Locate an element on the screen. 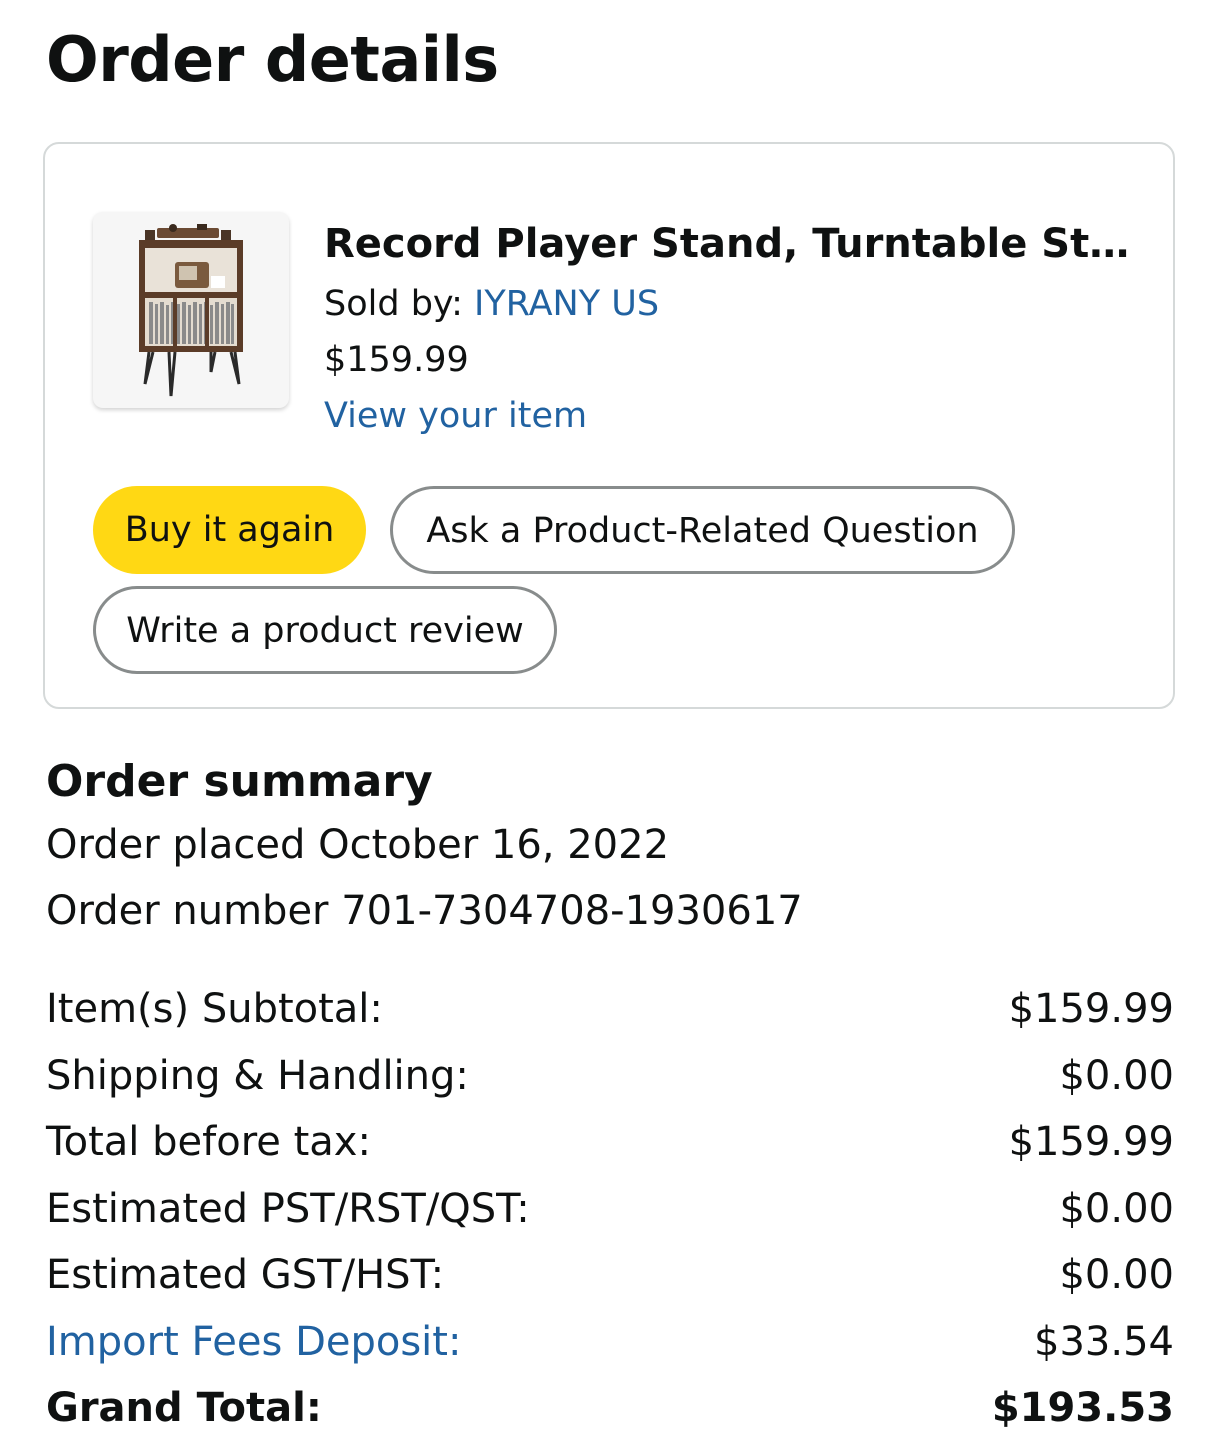 This screenshot has width=1221, height=1442. product-image is located at coordinates (191, 310).